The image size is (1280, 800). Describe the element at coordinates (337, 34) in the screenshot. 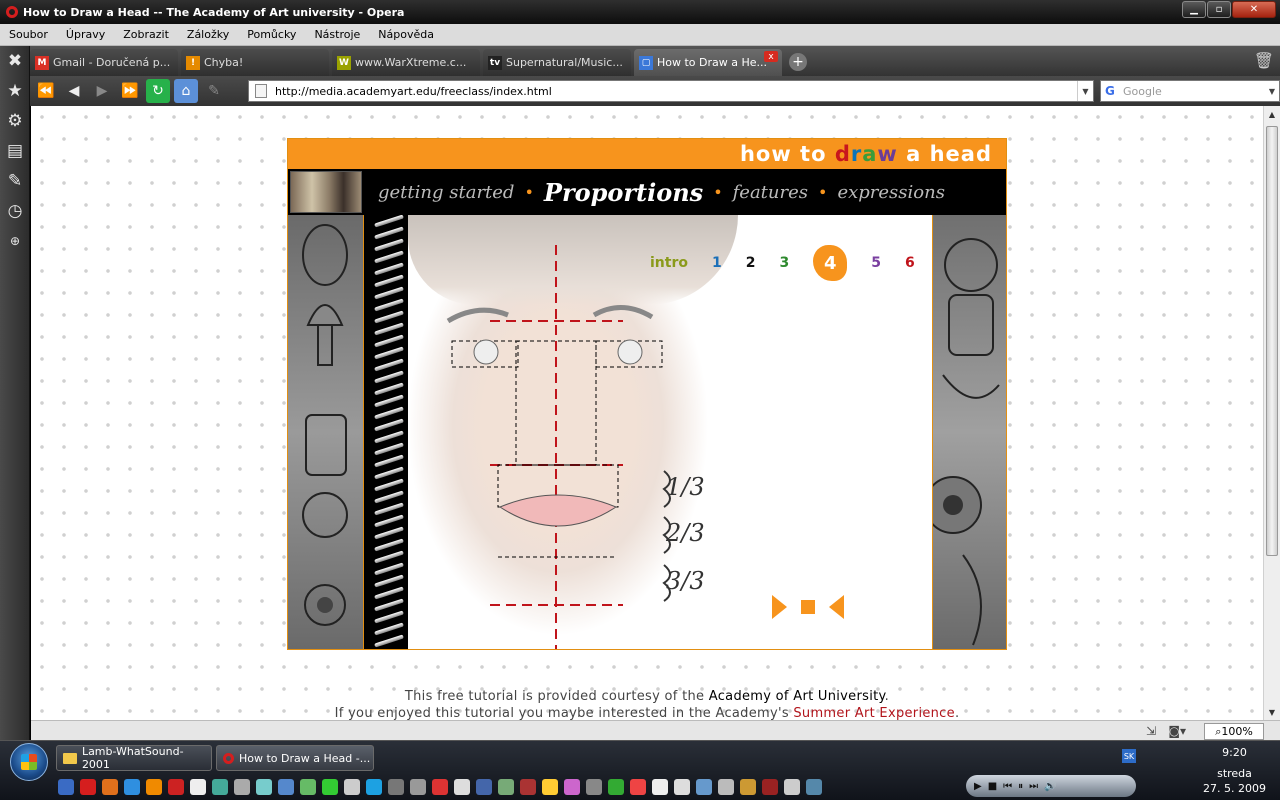

I see `menu-nastroje: Nástroje` at that location.